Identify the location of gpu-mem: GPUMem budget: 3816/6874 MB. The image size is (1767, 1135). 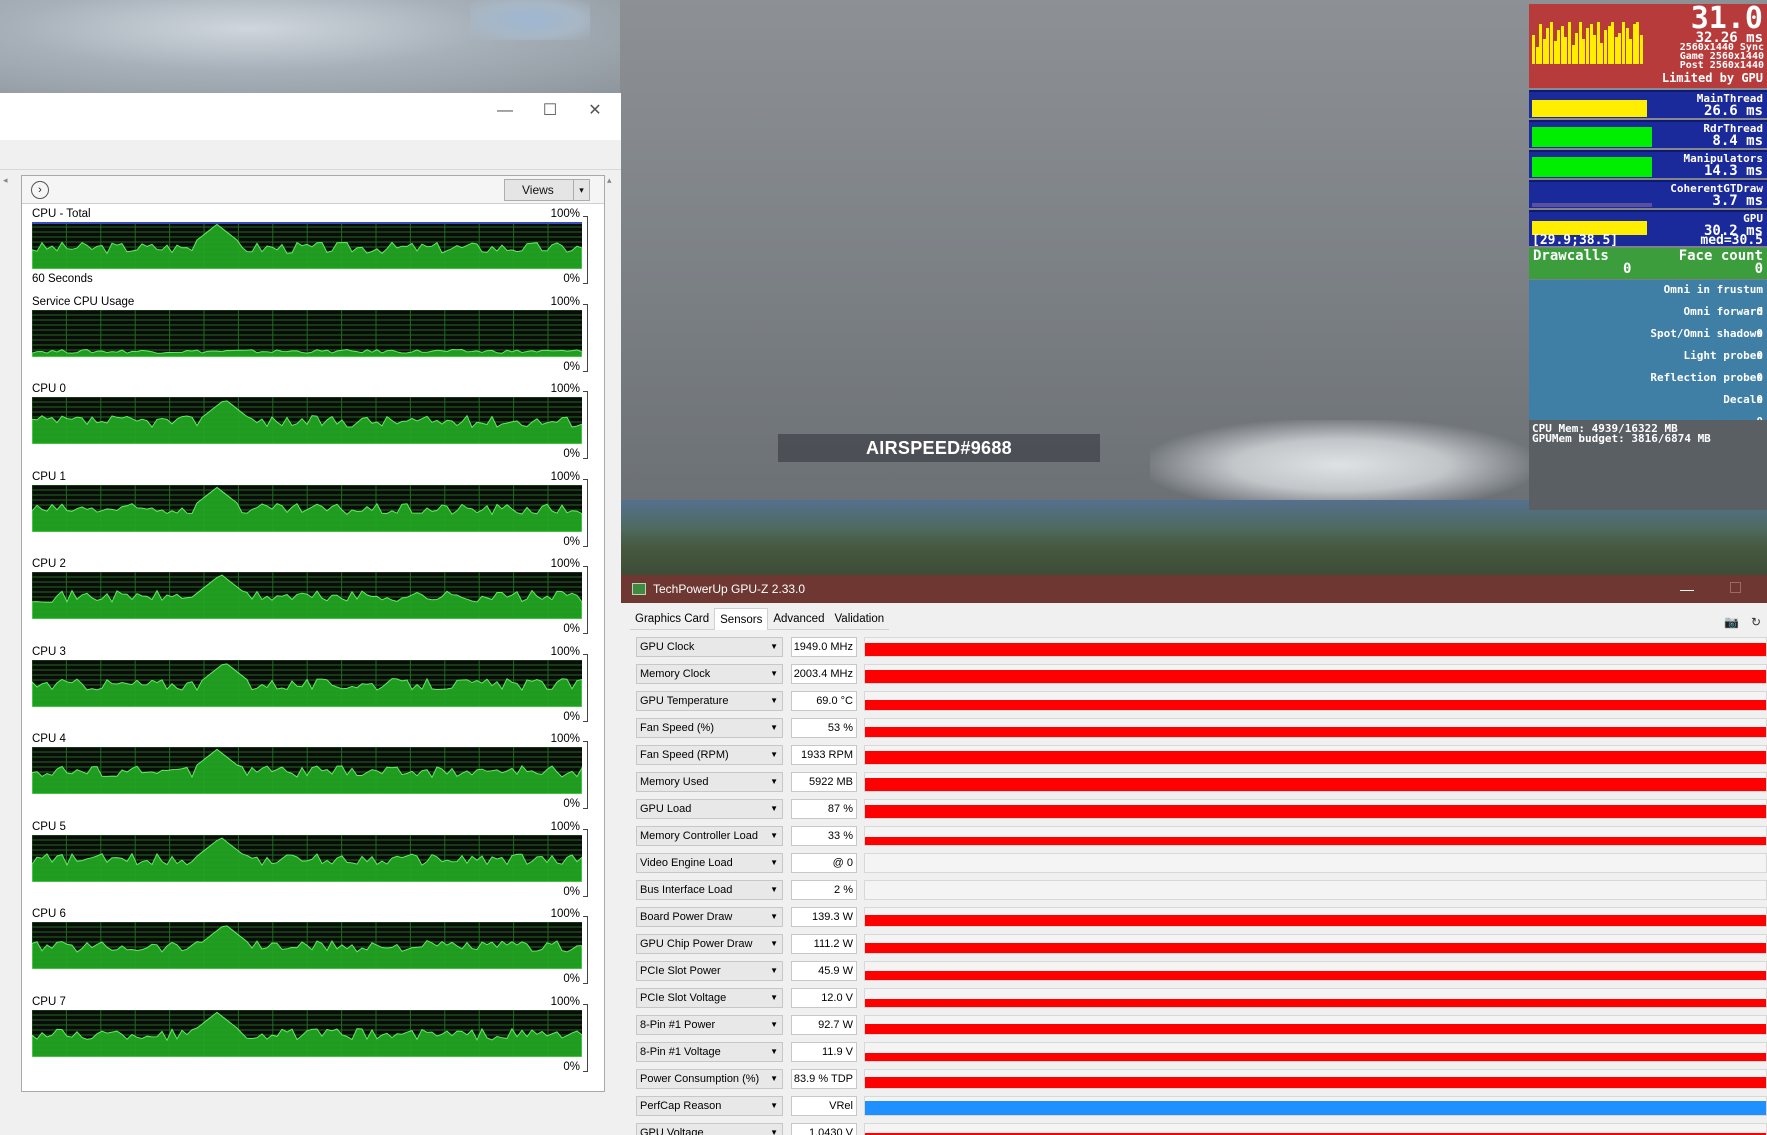
(1621, 438).